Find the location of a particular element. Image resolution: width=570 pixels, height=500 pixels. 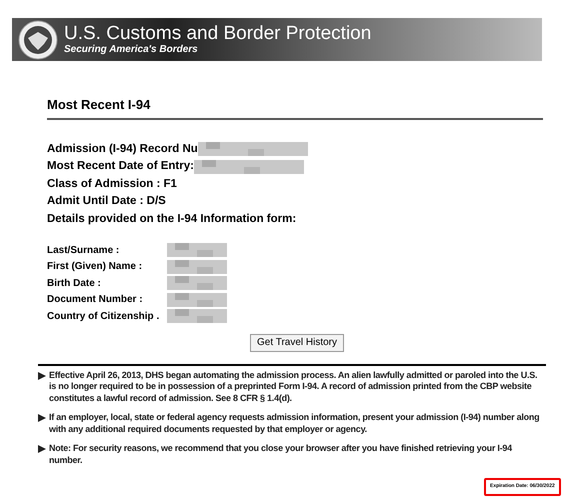

notice-text: Note: For security reasons, we recommend that you close your browser after you have finished retrieving your I-94 number. is located at coordinates (281, 454).